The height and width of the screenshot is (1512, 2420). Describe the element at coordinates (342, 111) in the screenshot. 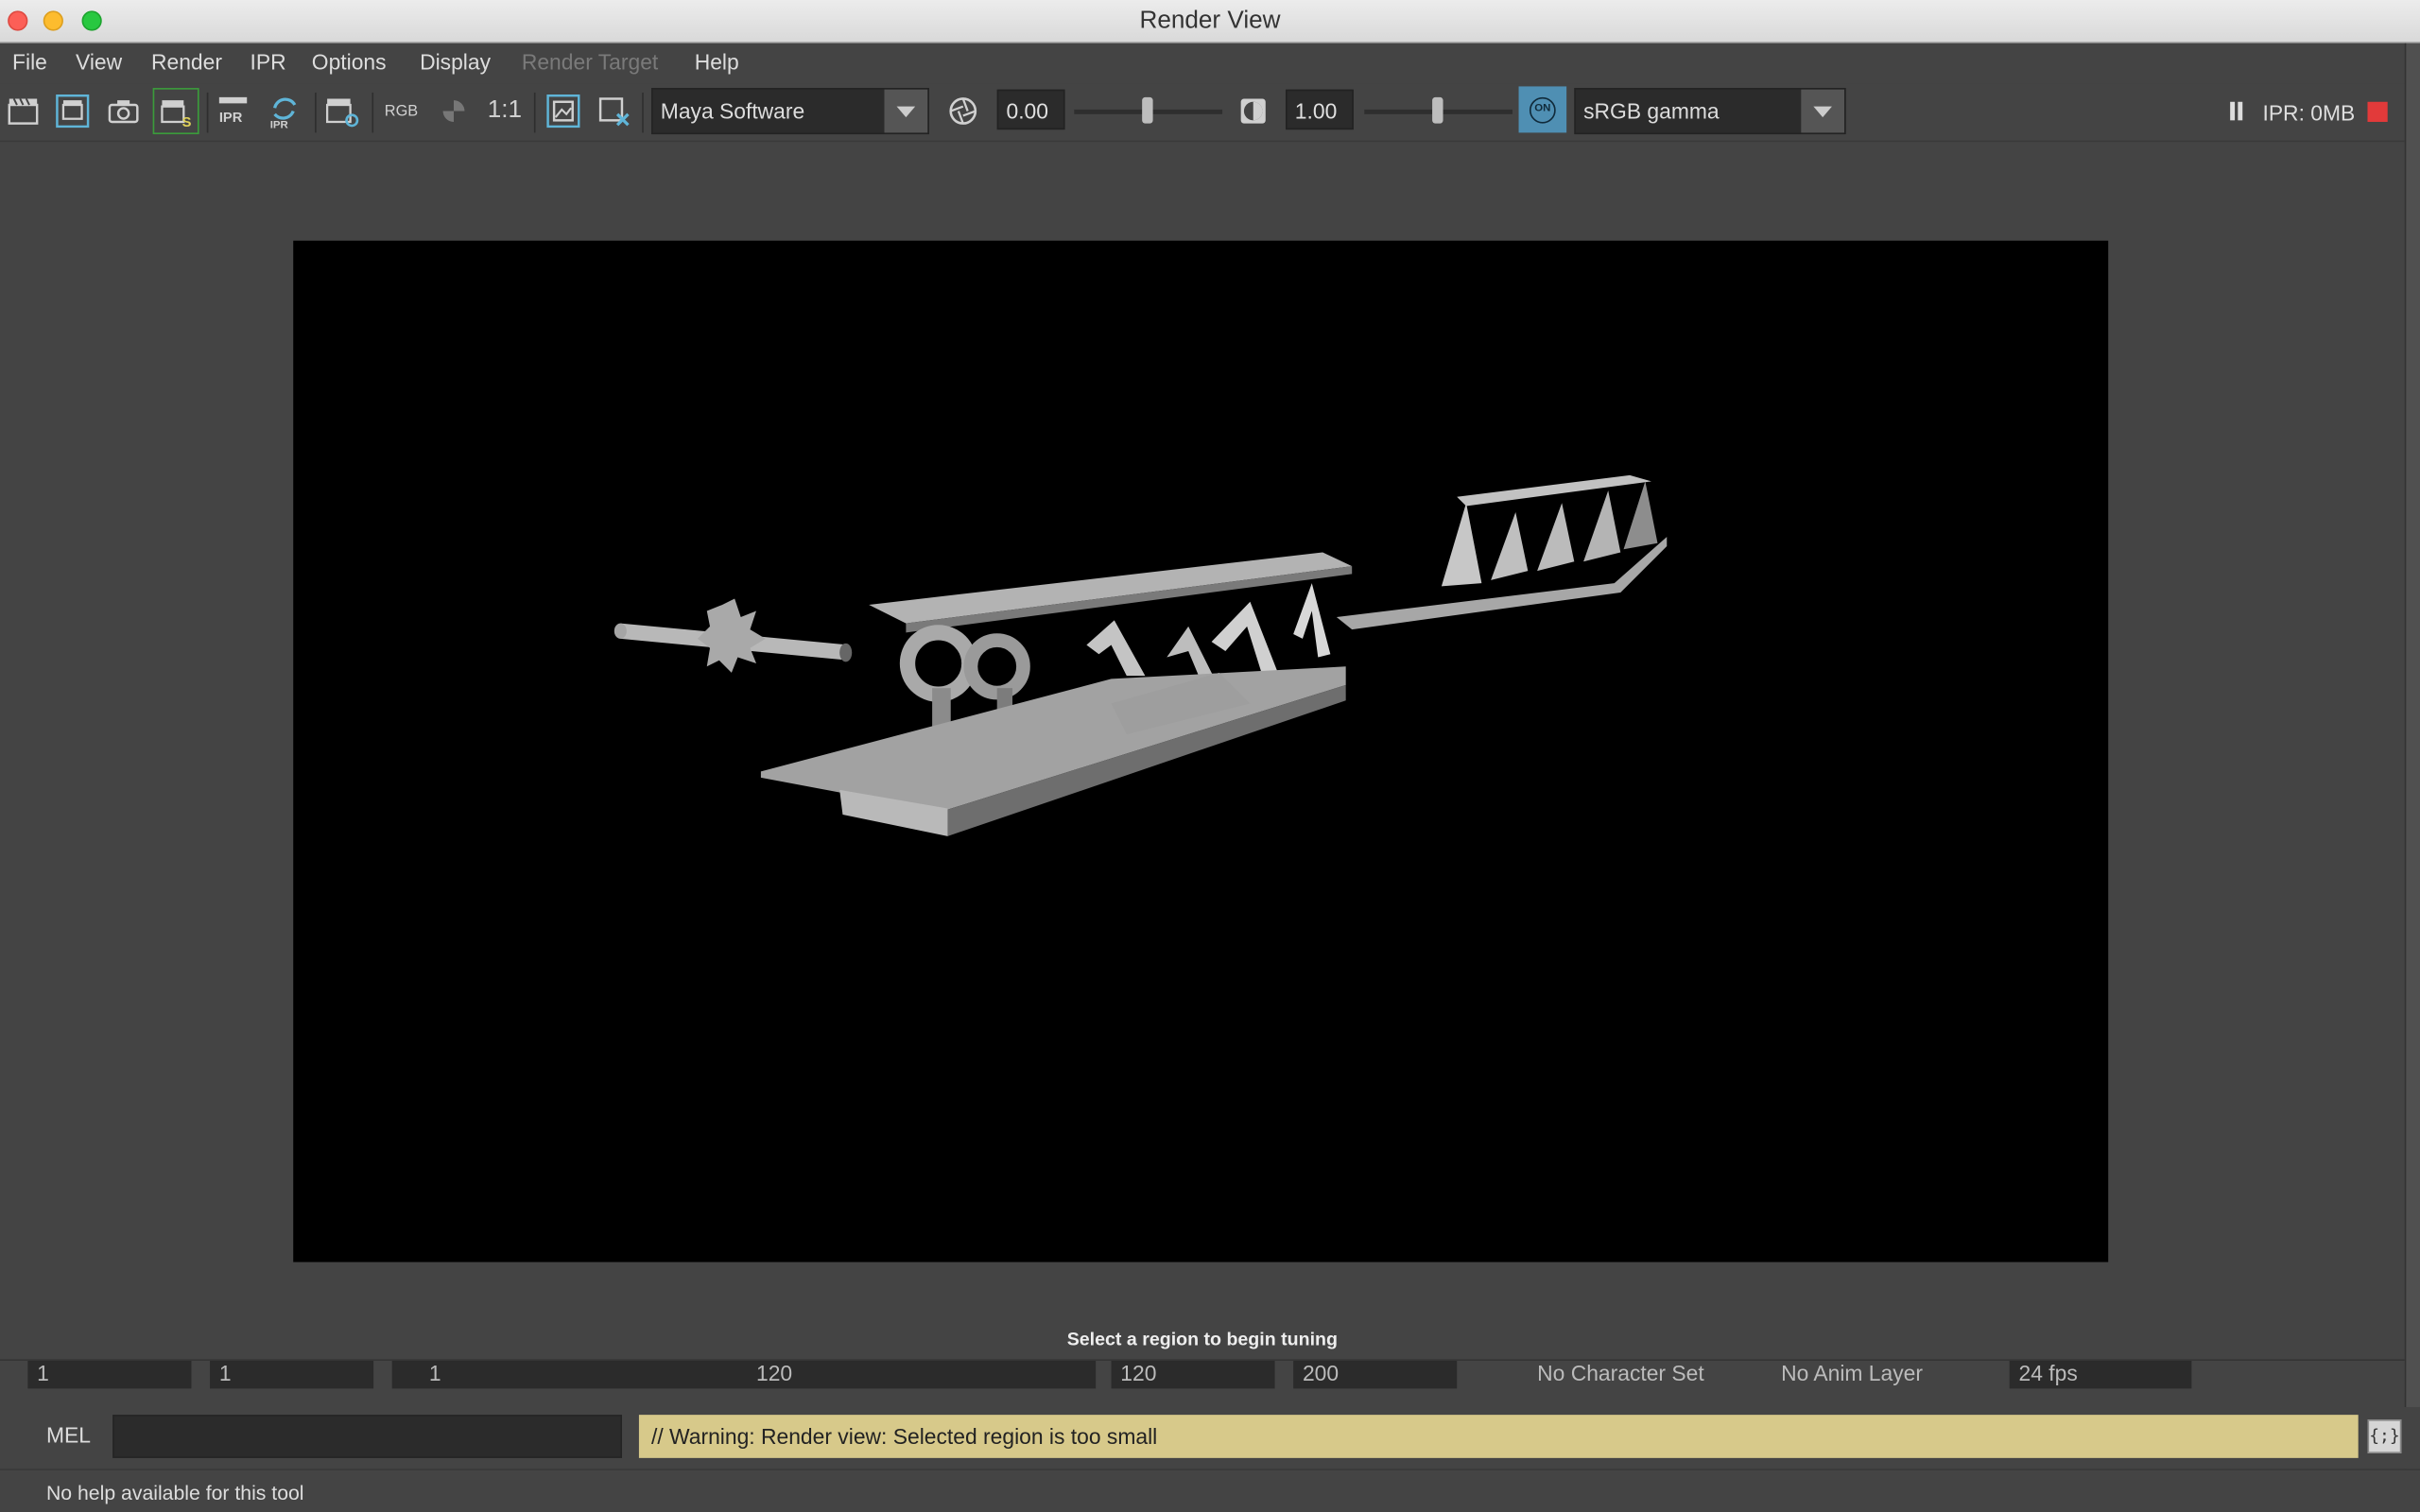

I see `render-settings-icon` at that location.